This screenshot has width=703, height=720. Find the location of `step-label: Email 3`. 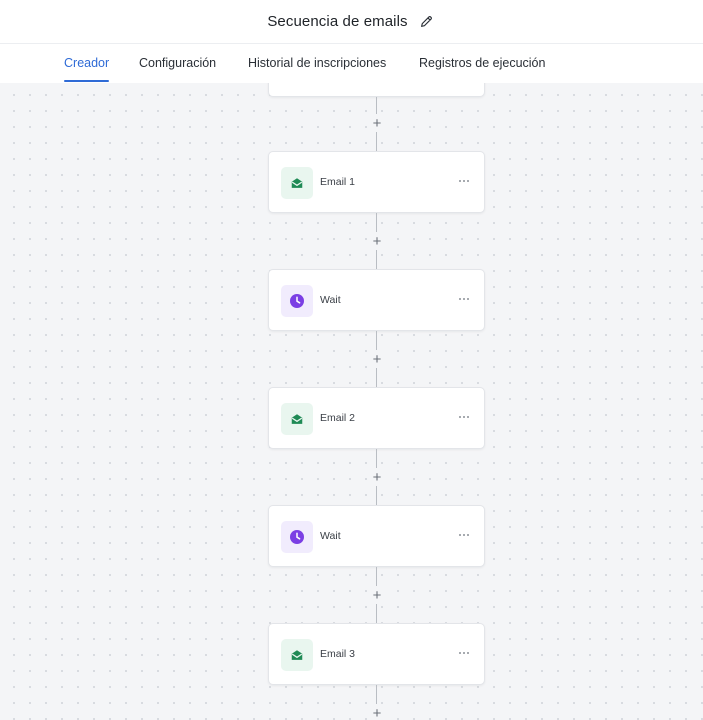

step-label: Email 3 is located at coordinates (338, 654).